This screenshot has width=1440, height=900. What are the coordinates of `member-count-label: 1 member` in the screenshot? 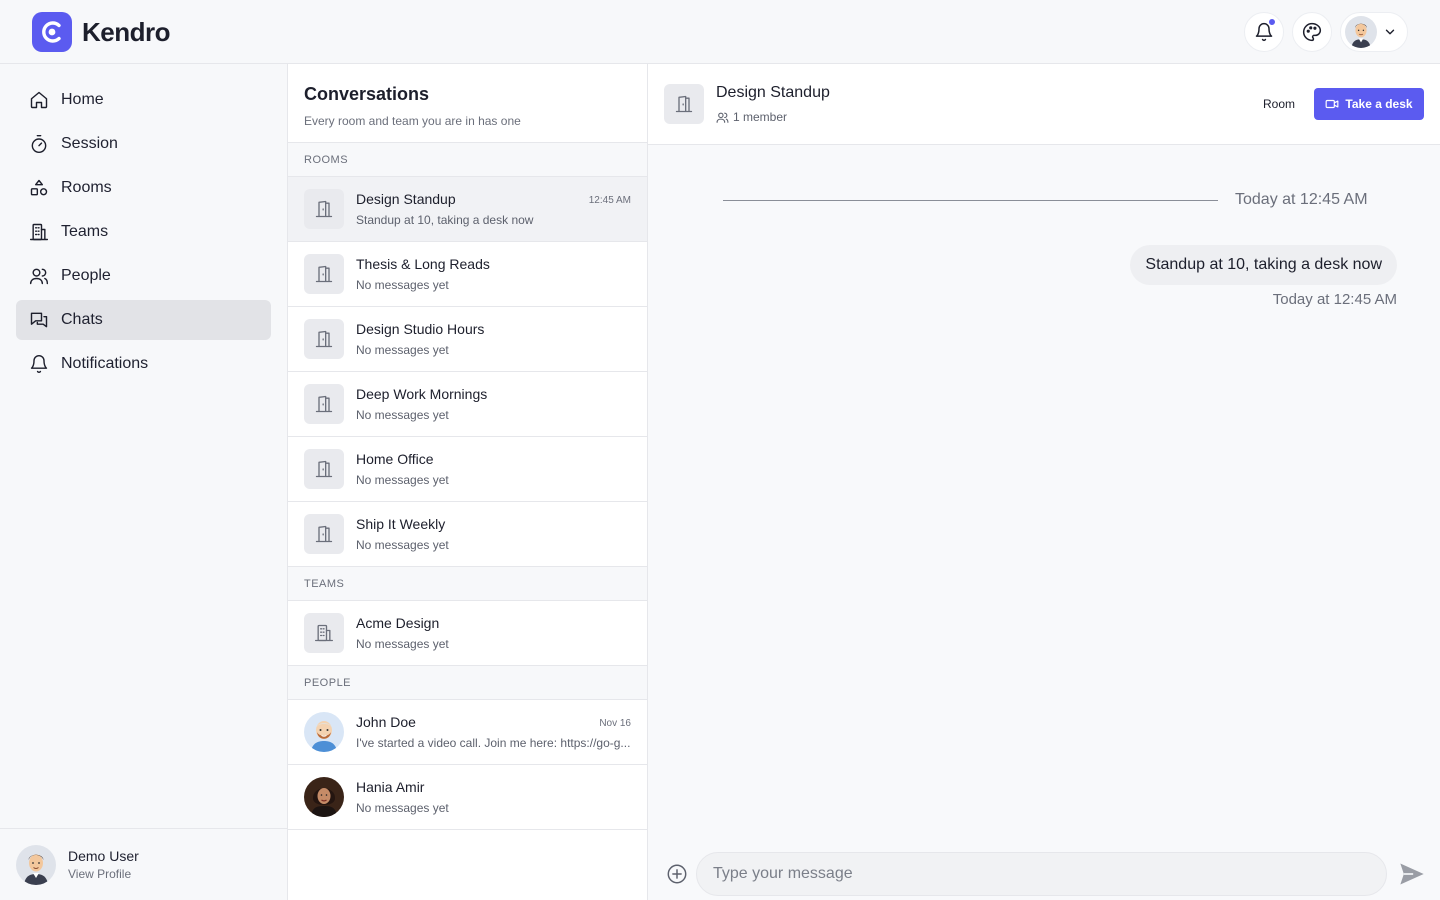 It's located at (760, 117).